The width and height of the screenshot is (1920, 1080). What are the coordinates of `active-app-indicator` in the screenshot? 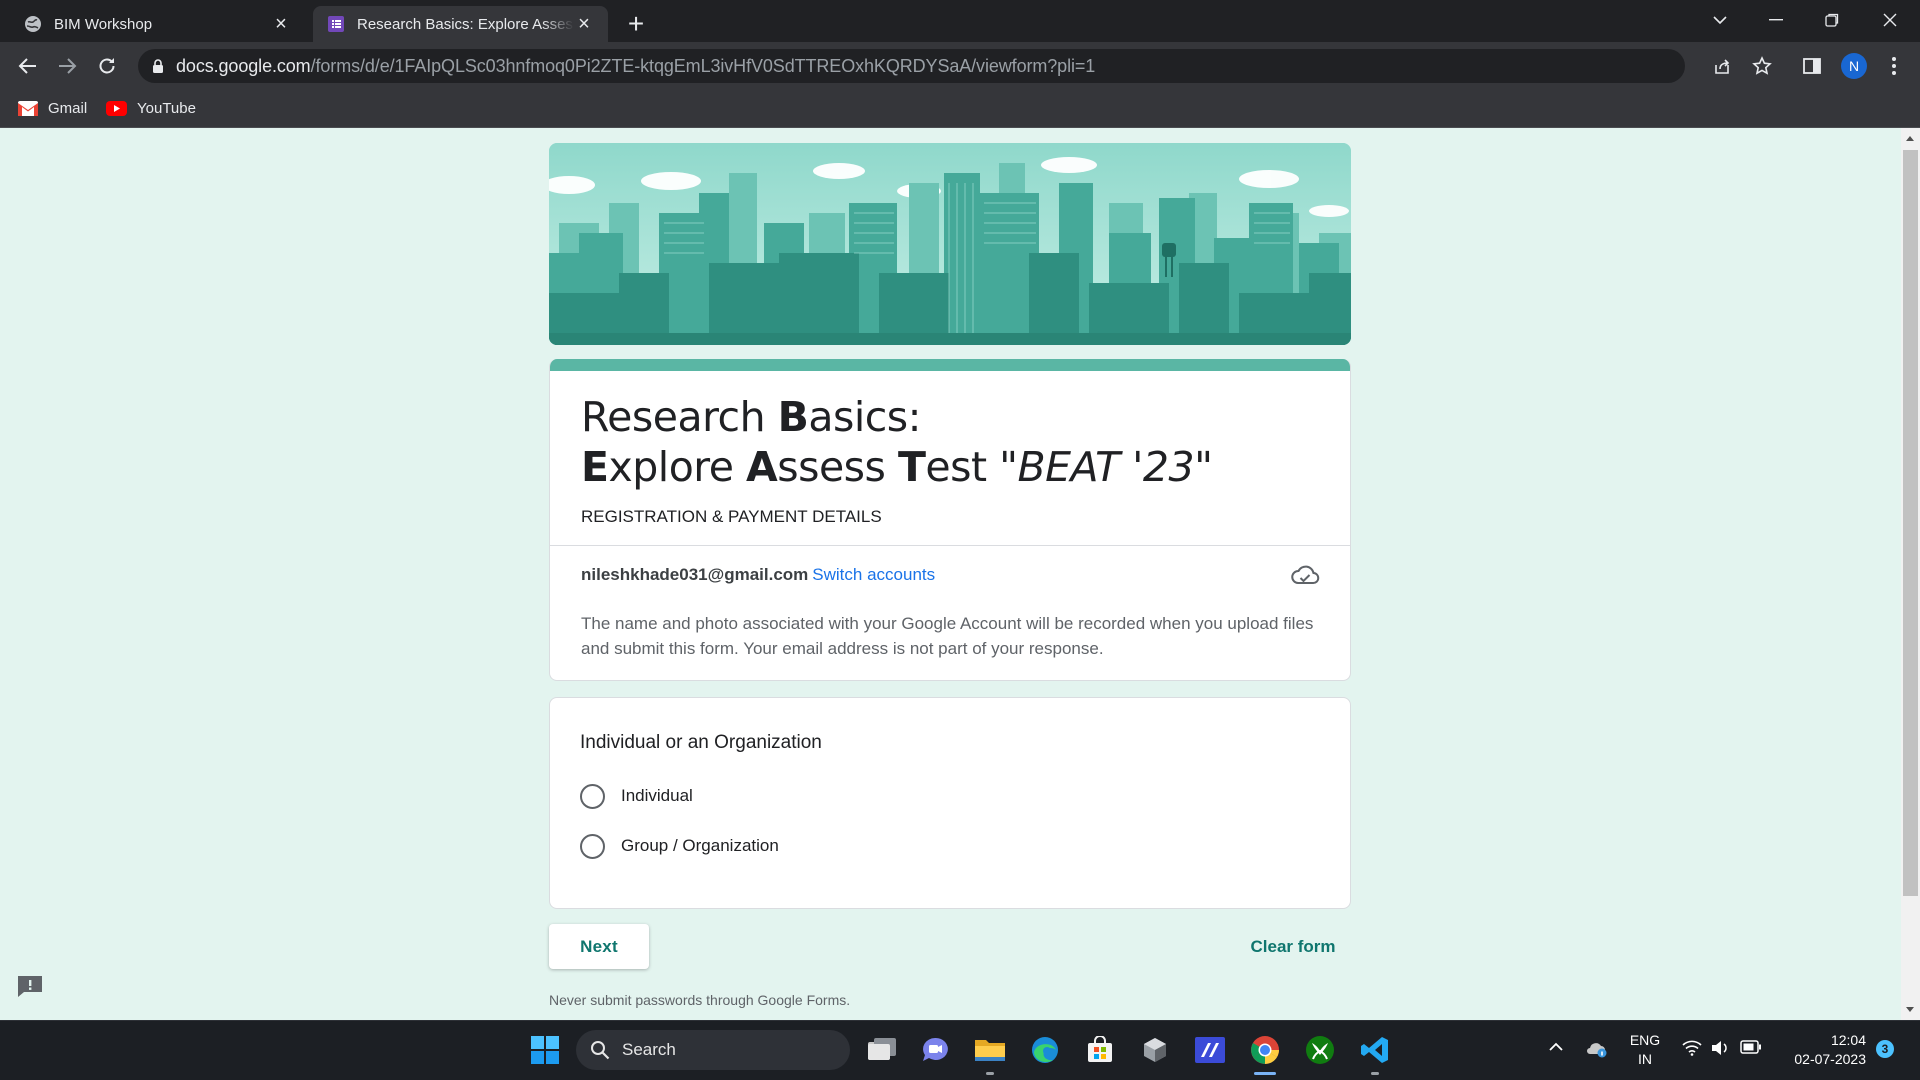 It's located at (1265, 1073).